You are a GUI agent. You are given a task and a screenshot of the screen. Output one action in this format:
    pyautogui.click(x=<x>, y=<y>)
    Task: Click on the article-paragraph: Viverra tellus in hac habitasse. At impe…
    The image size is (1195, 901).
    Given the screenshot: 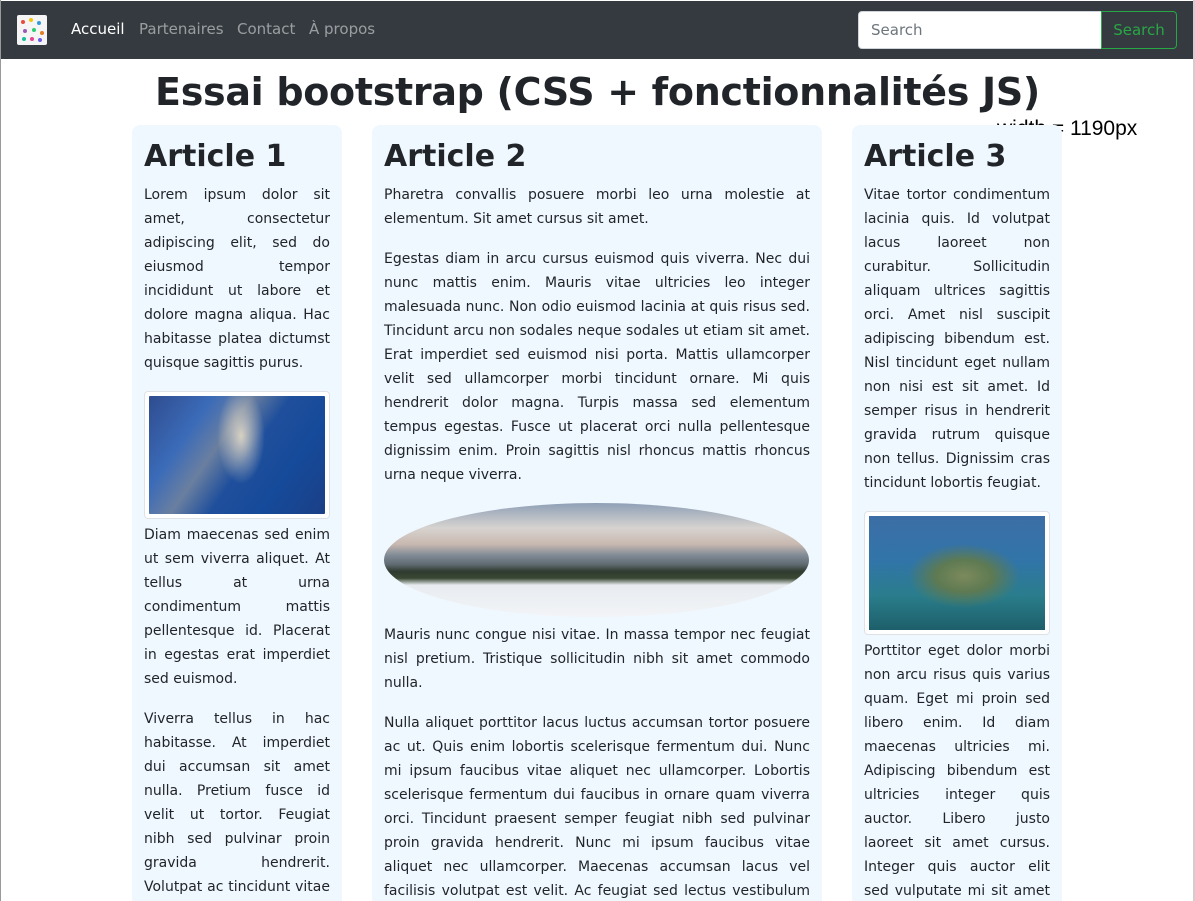 What is the action you would take?
    pyautogui.click(x=237, y=803)
    